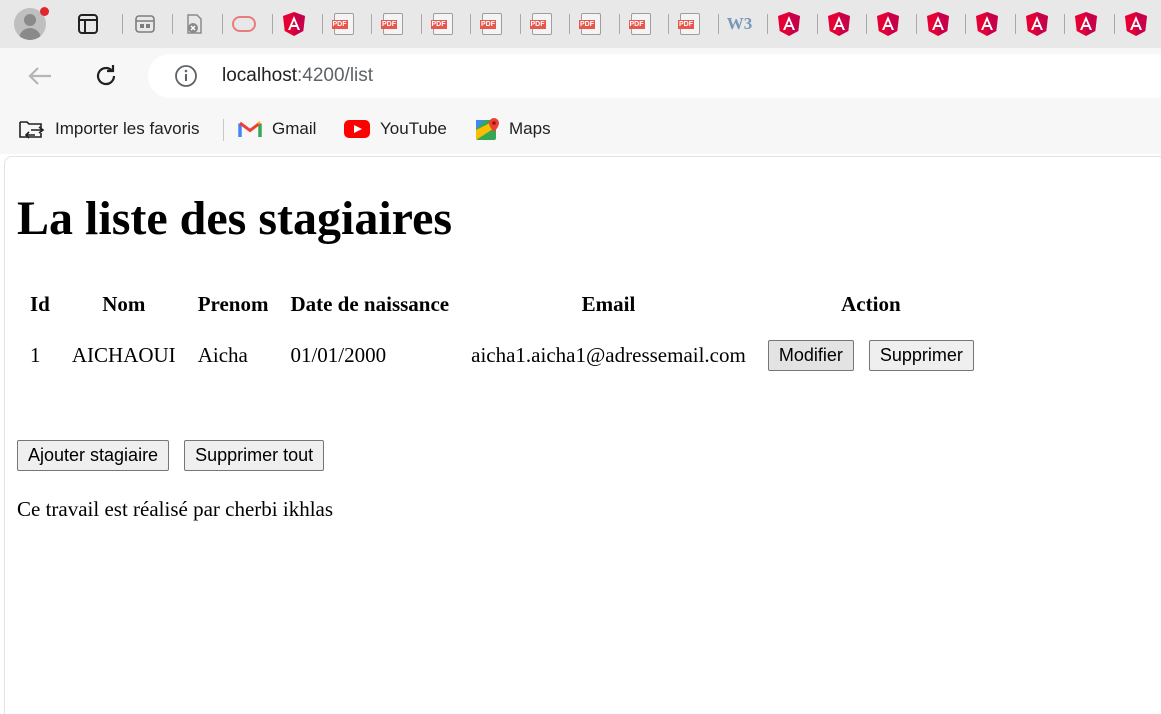  Describe the element at coordinates (608, 303) in the screenshot. I see `header-email: Email` at that location.